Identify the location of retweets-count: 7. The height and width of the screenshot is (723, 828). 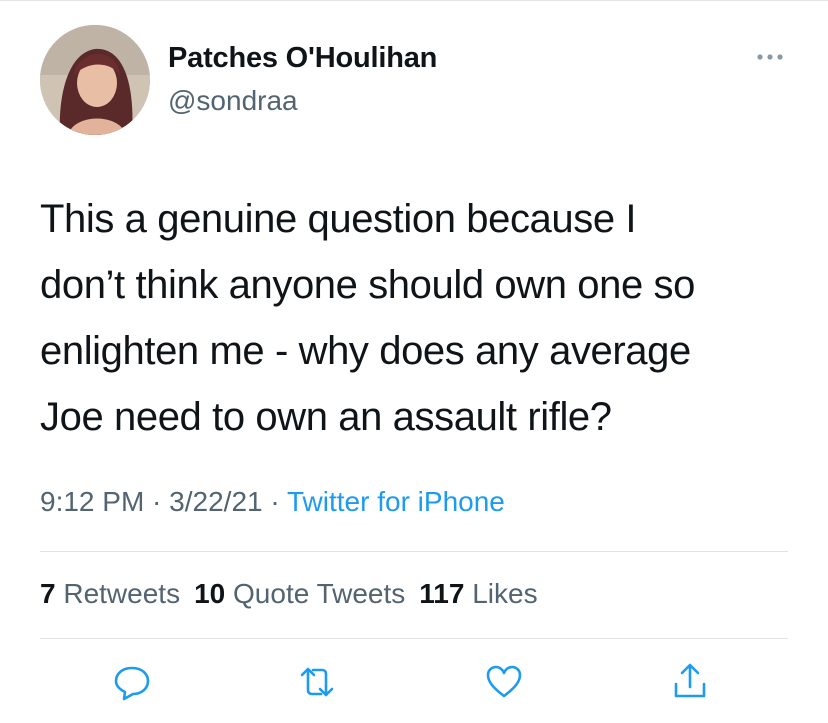
(48, 593).